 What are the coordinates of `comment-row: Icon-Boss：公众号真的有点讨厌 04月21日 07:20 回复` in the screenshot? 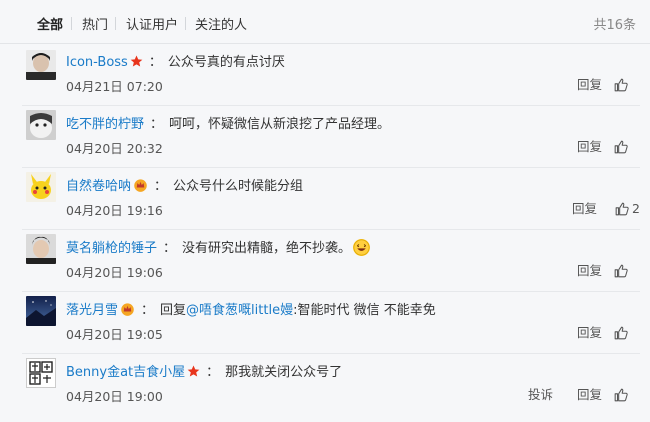 It's located at (325, 75).